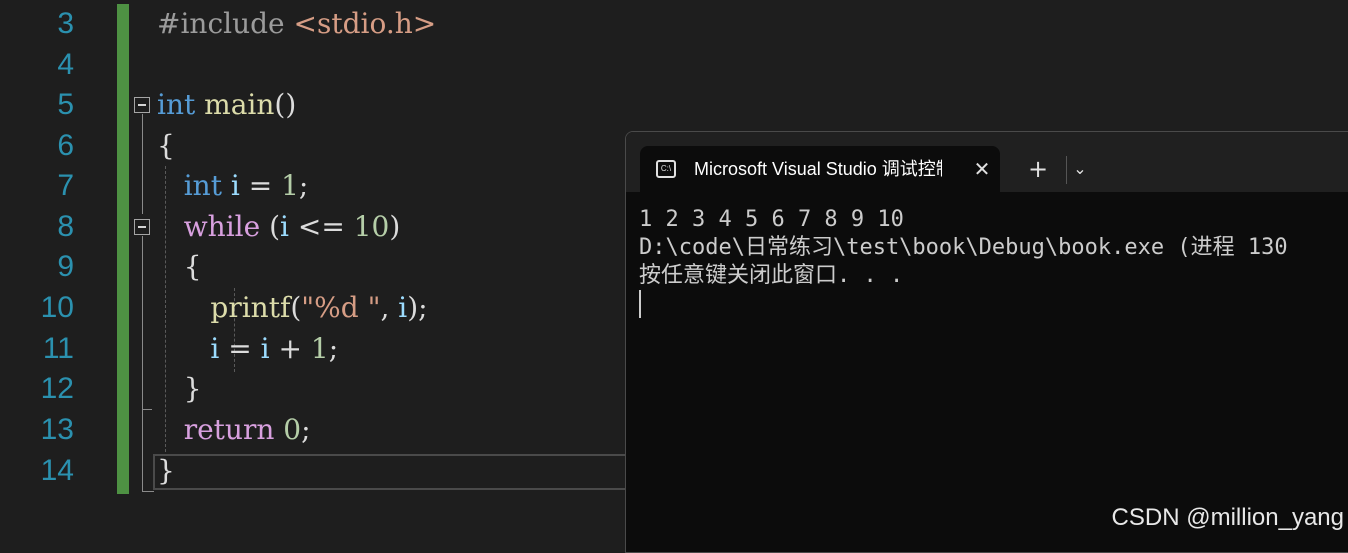 This screenshot has width=1348, height=553. Describe the element at coordinates (982, 169) in the screenshot. I see `close-icon: ✕` at that location.